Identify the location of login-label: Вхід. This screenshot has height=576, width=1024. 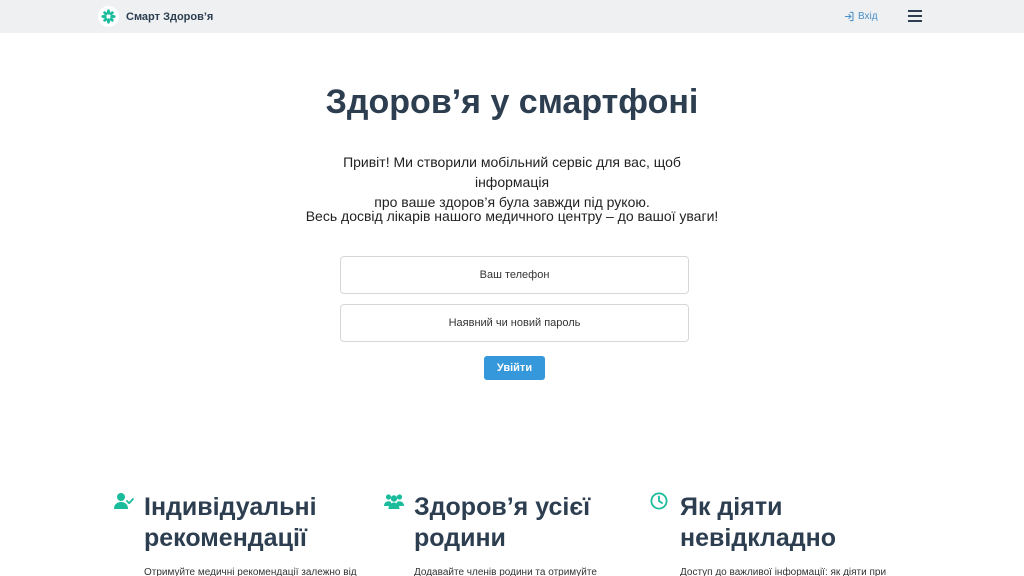
(868, 16).